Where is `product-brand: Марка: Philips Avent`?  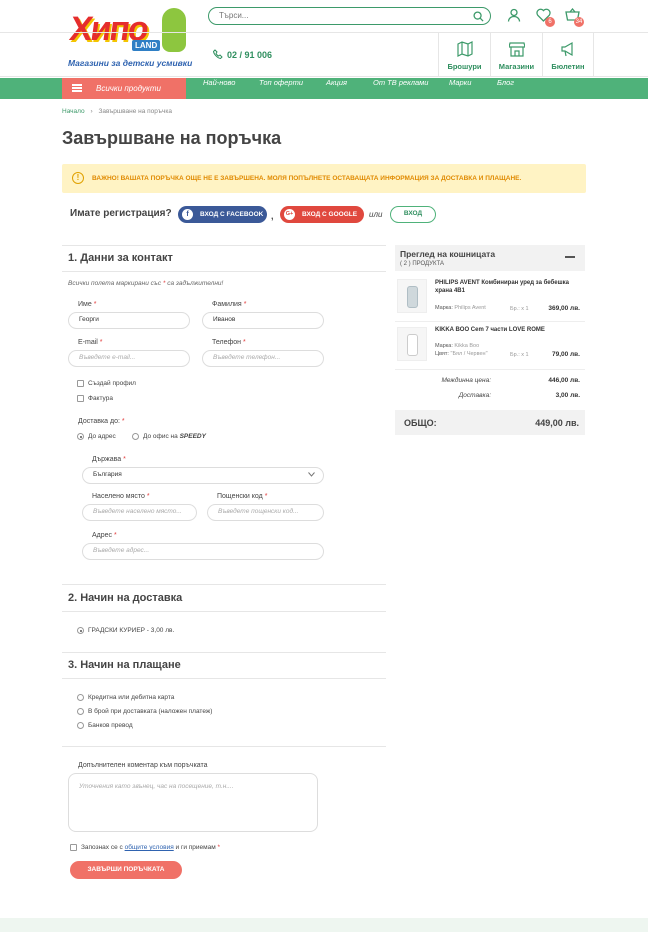 product-brand: Марка: Philips Avent is located at coordinates (460, 308).